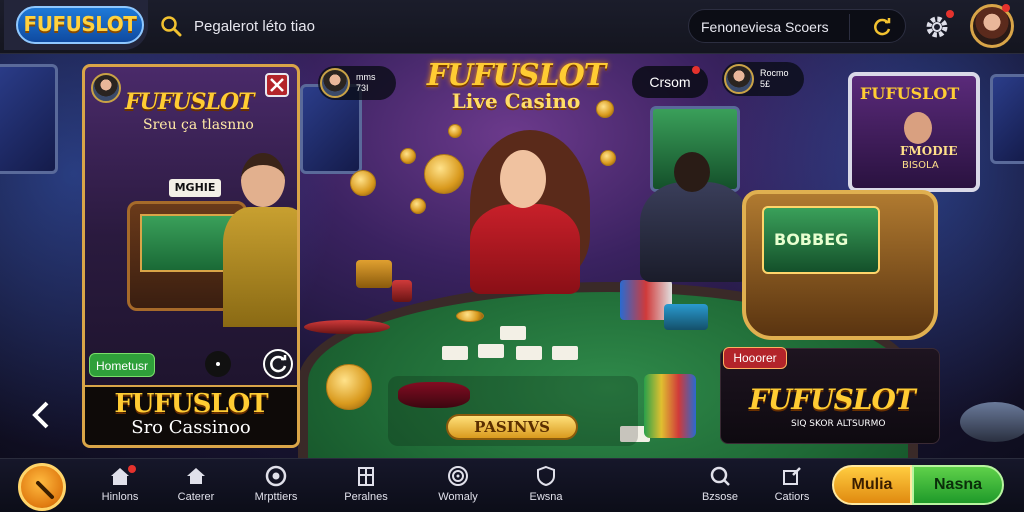 The height and width of the screenshot is (512, 1024). I want to click on close-glyph, so click(277, 85).